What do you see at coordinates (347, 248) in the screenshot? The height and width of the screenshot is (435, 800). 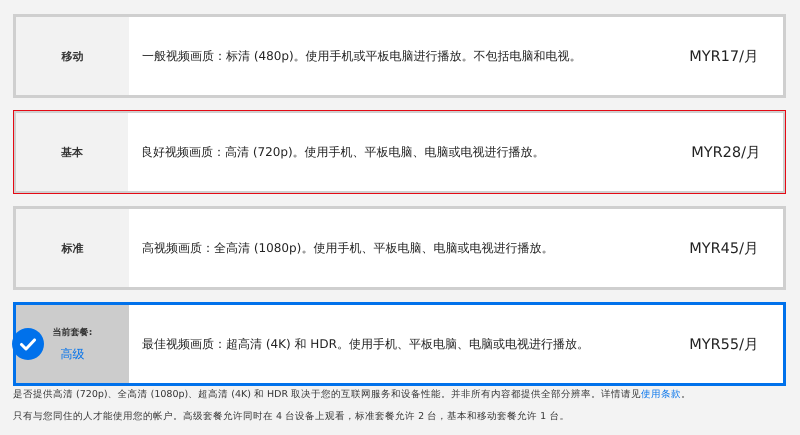 I see `plan-description: 高视频画质：全高清 (1080p)。使用手机、平板电脑、电脑或电视进行播放。` at bounding box center [347, 248].